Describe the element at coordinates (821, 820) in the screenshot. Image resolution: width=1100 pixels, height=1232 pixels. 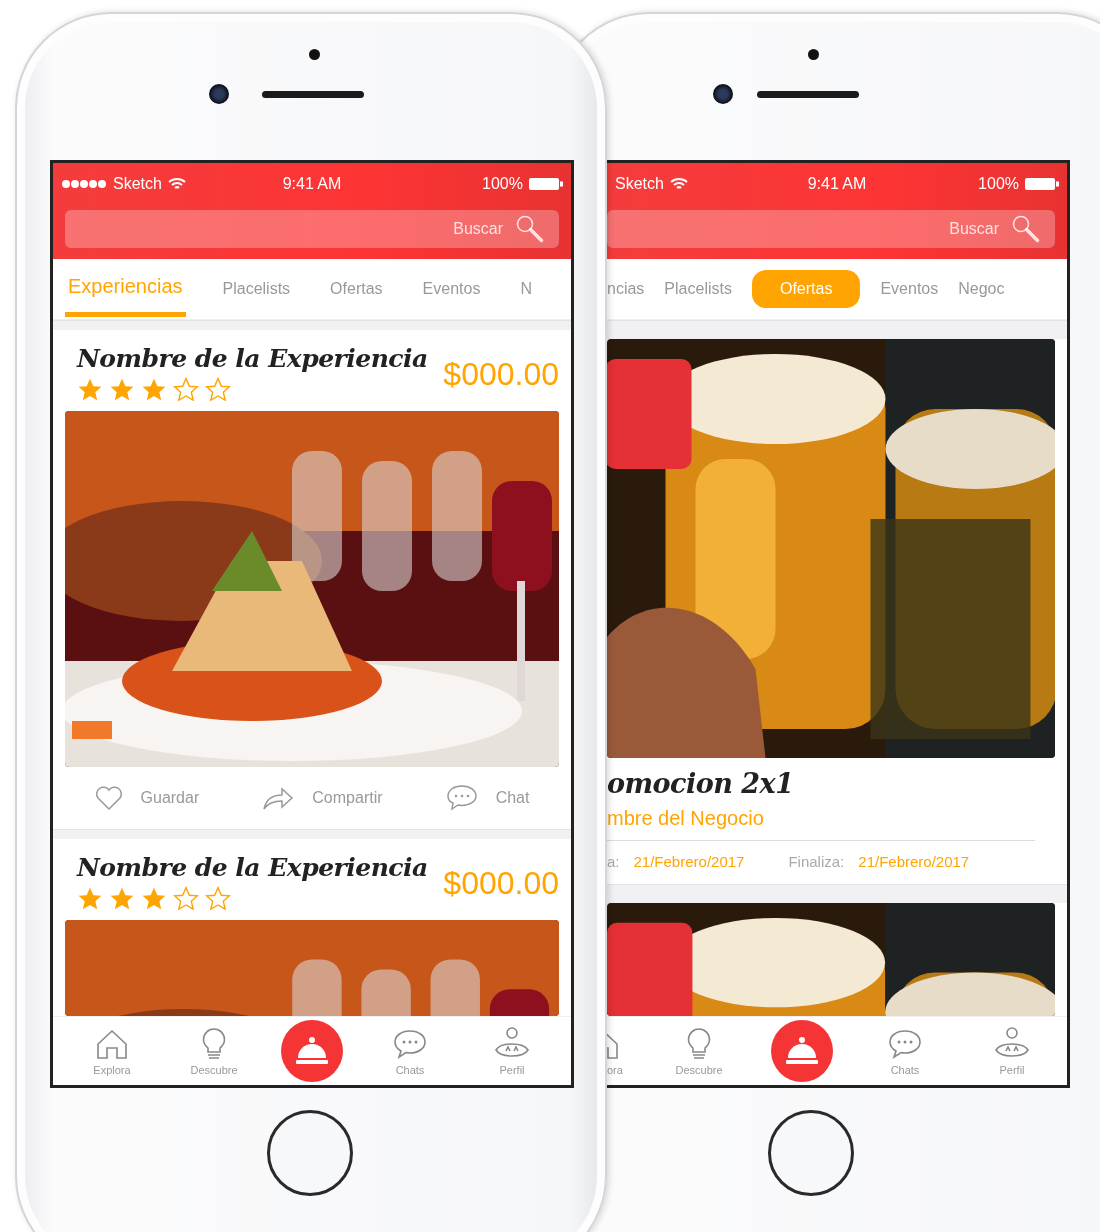
I see `business-name: mbre del Negocio` at that location.